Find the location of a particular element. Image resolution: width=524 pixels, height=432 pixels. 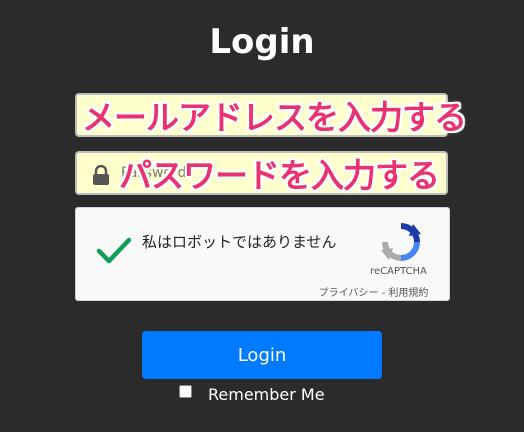

recaptcha-brand: reCAPTCHA is located at coordinates (398, 271).